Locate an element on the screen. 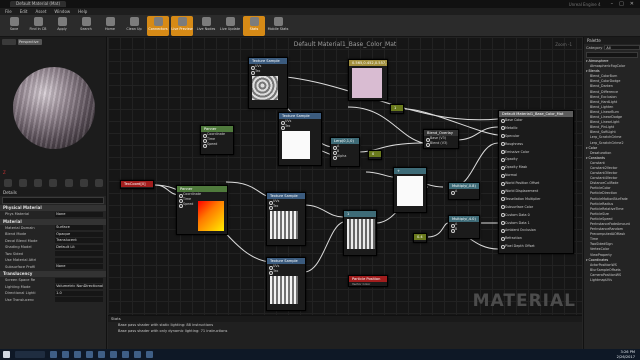 The image size is (640, 360). close-icon: ✕ is located at coordinates (632, 4).